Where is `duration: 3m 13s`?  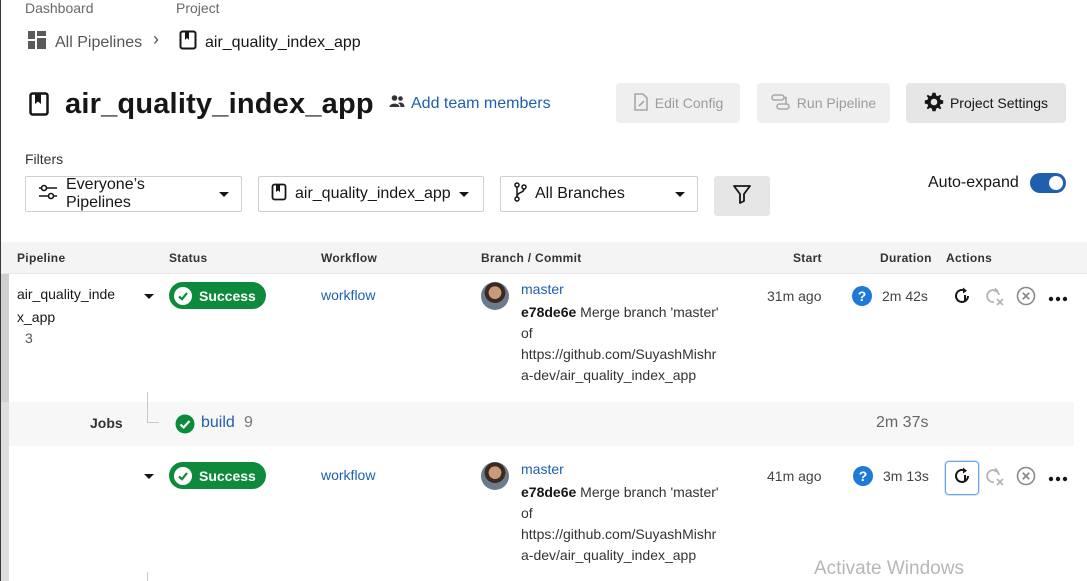
duration: 3m 13s is located at coordinates (906, 476).